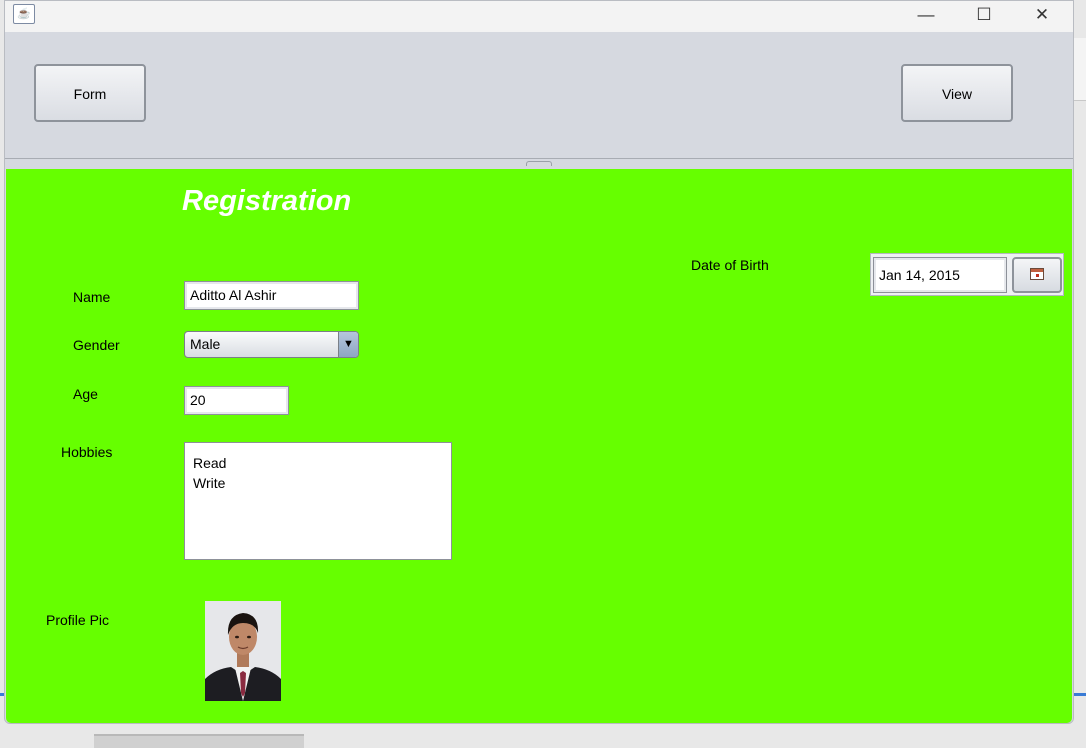  I want to click on chevron-down-icon: ▼, so click(348, 344).